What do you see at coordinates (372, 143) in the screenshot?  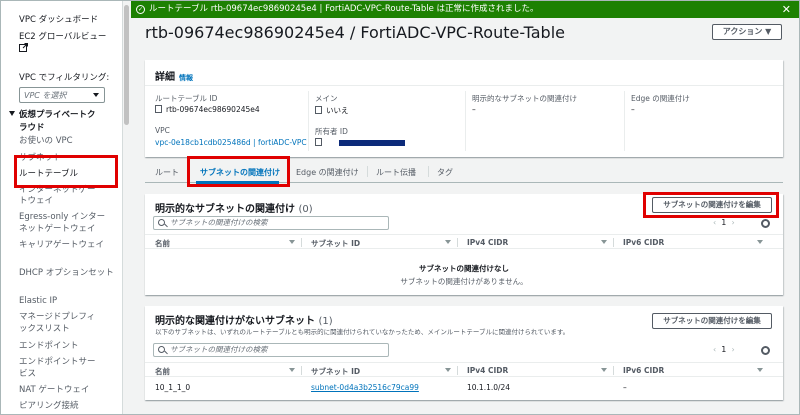 I see `redacted-owner-id` at bounding box center [372, 143].